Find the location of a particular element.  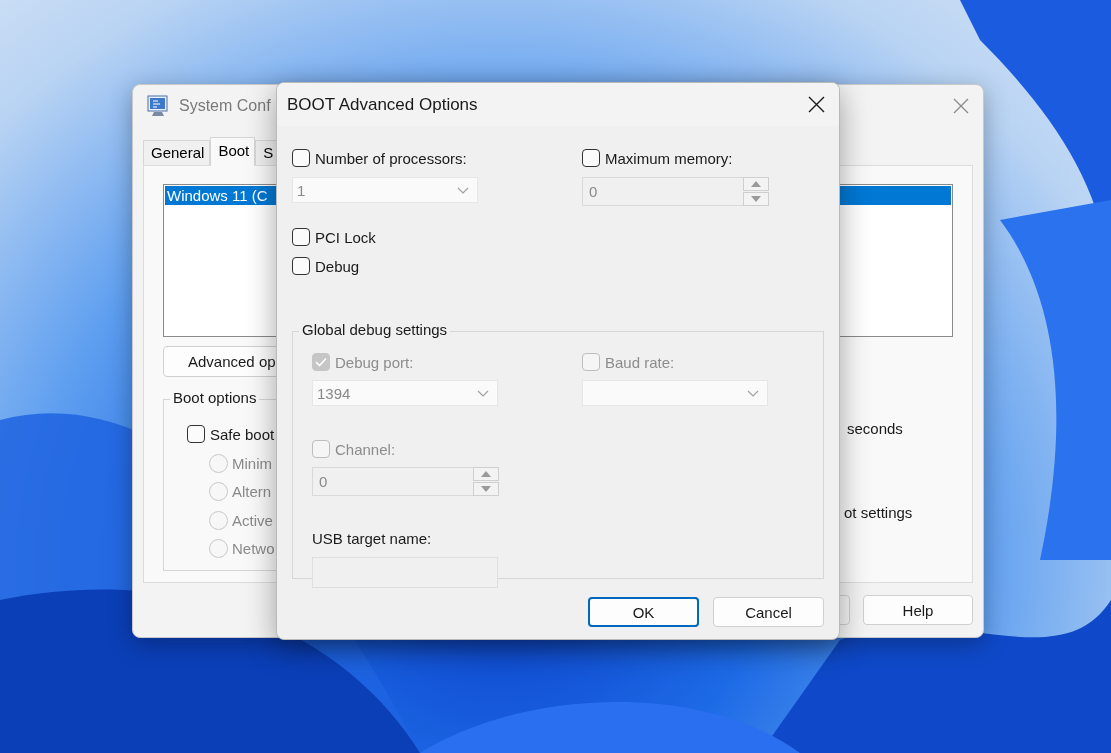

field-label: USB target name: is located at coordinates (372, 539).